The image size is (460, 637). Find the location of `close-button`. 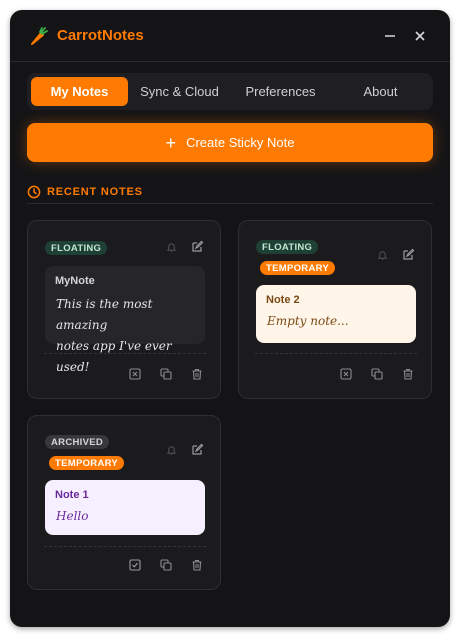

close-button is located at coordinates (420, 36).